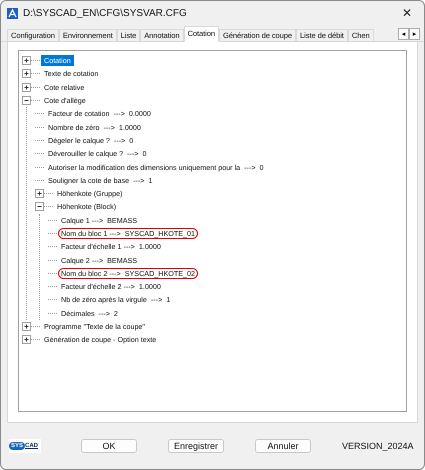  Describe the element at coordinates (109, 446) in the screenshot. I see `dialog-button: OK` at that location.